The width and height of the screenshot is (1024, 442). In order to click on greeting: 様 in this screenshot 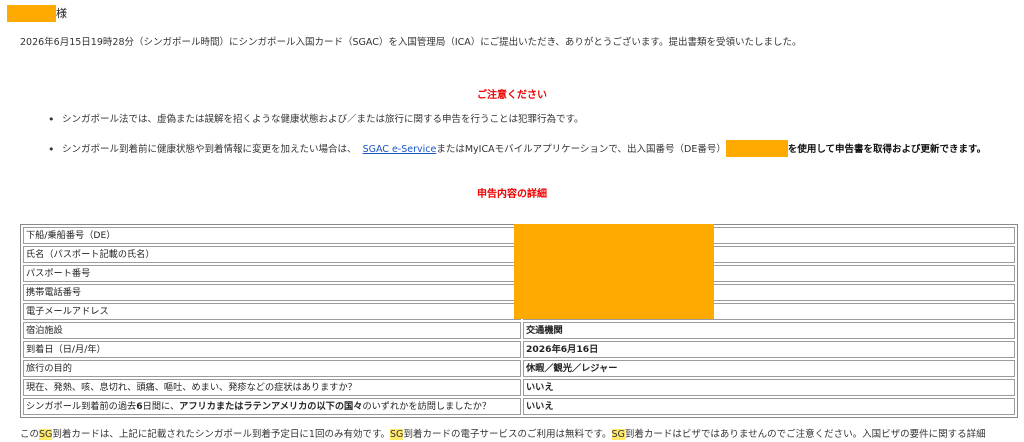, I will do `click(37, 13)`.